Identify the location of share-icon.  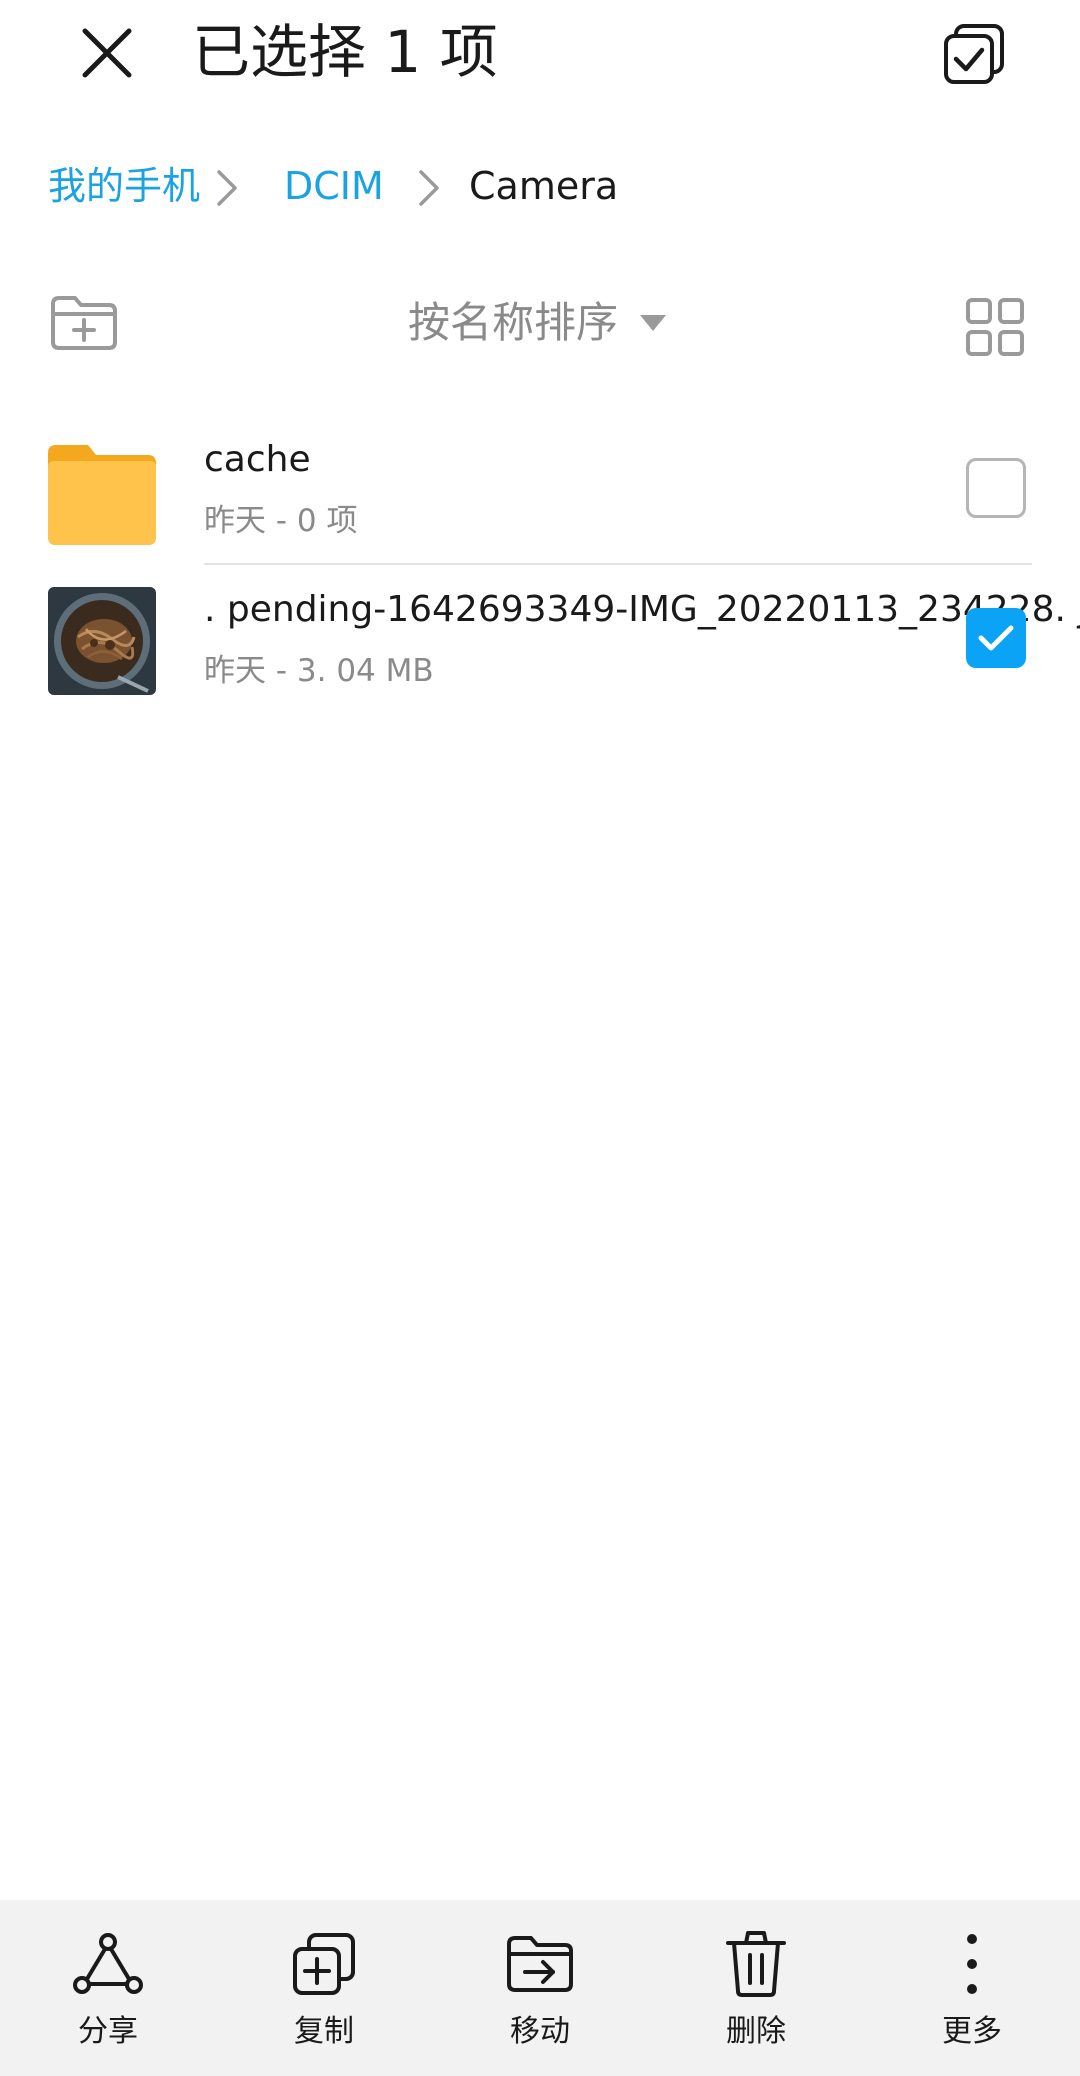
(108, 1964).